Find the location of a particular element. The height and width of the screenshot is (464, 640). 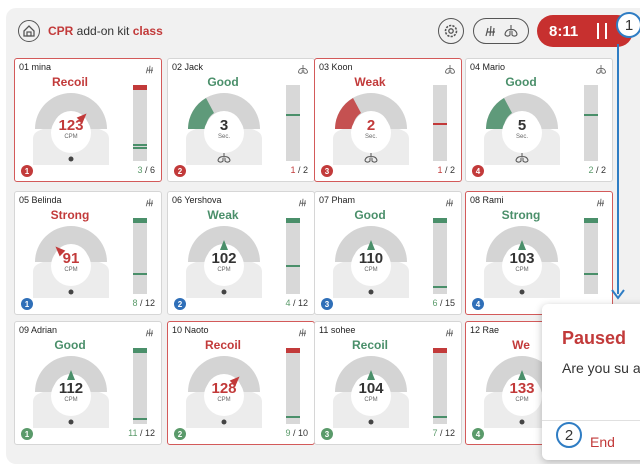

rate-value: 2 is located at coordinates (371, 125).